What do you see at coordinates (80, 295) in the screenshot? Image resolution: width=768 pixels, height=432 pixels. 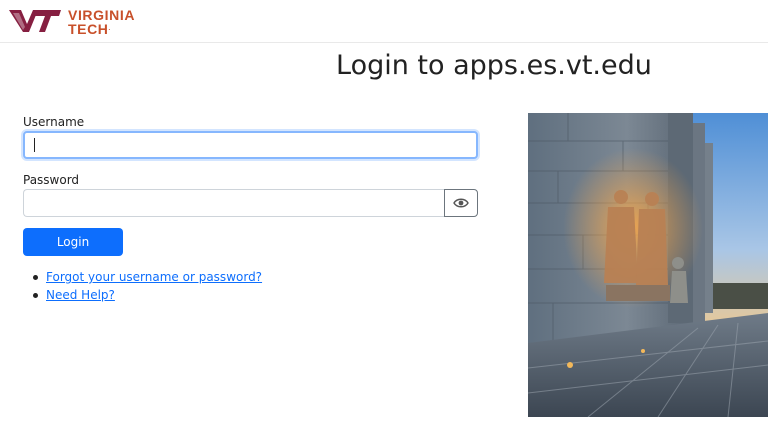 I see `need-help-link: Need Help?` at bounding box center [80, 295].